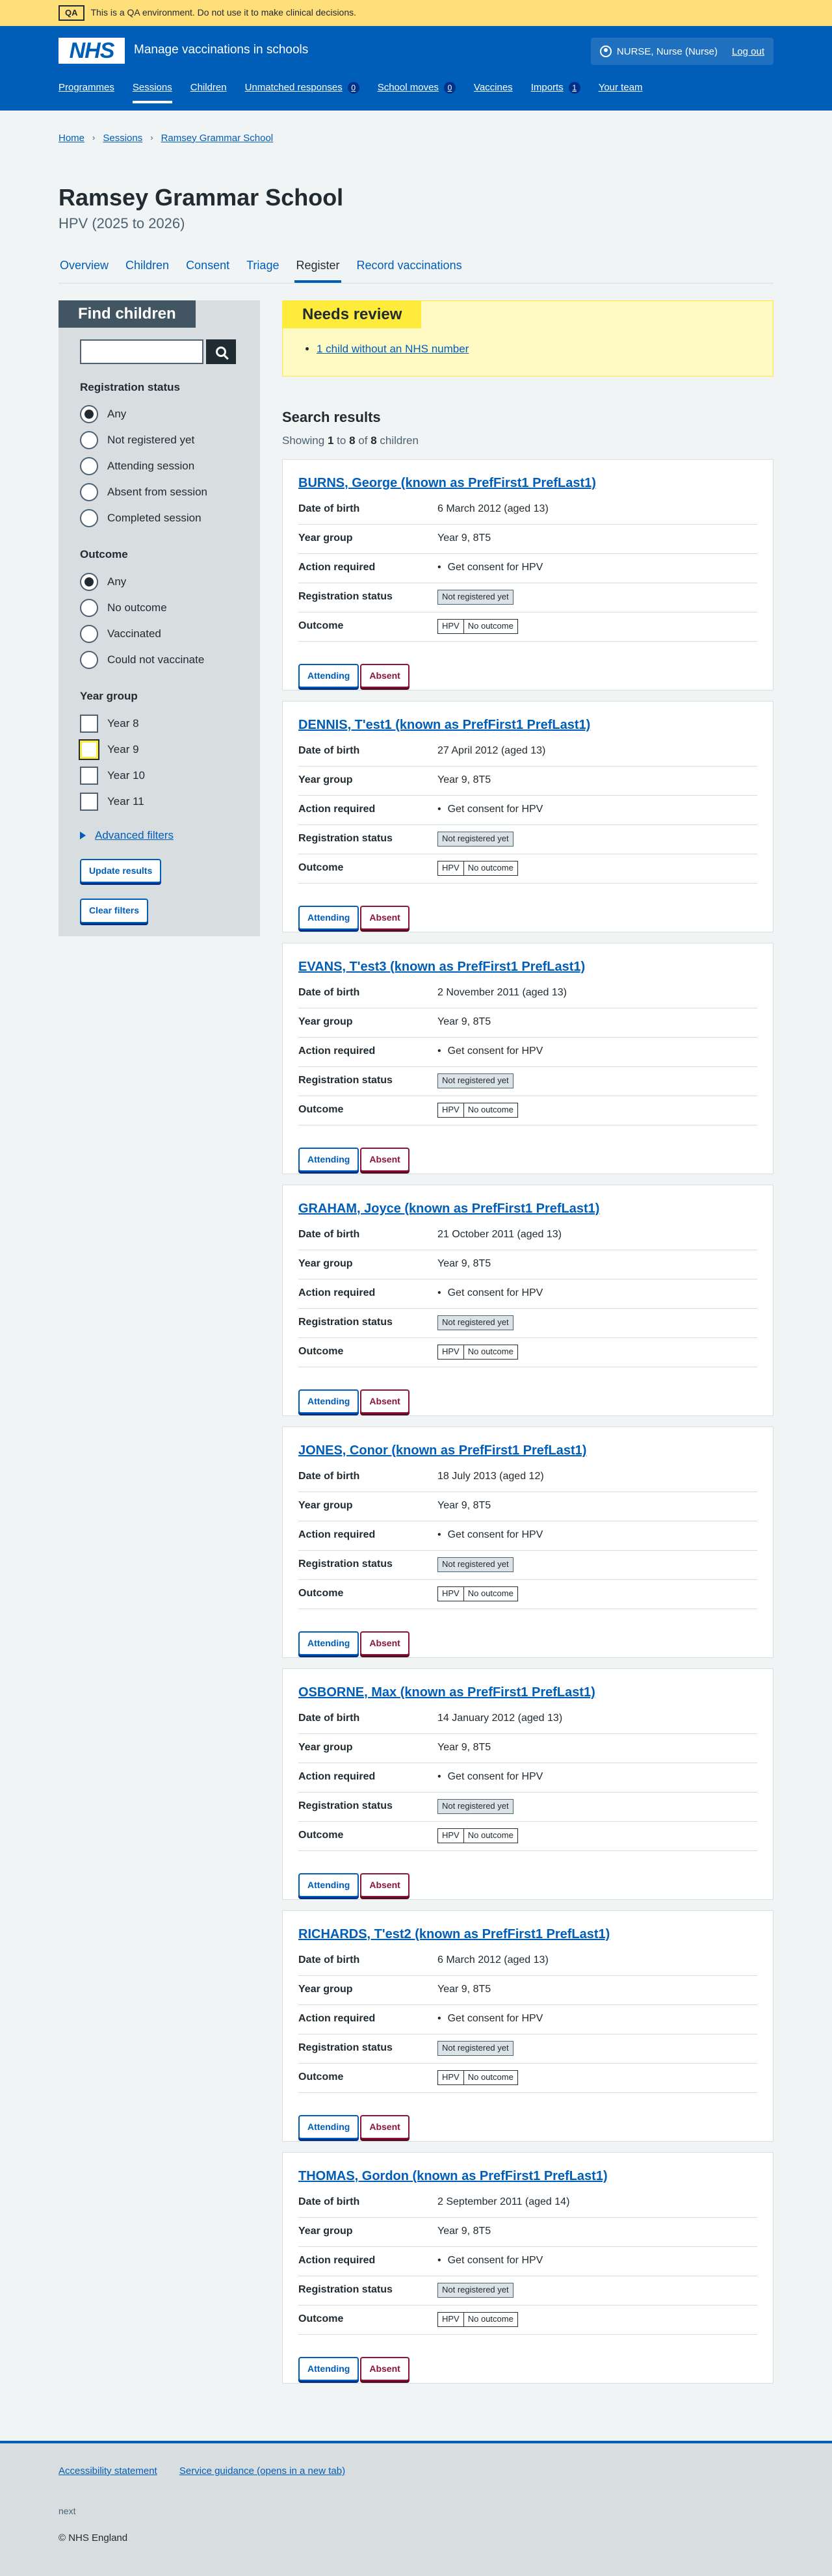 Image resolution: width=832 pixels, height=2576 pixels. Describe the element at coordinates (159, 750) in the screenshot. I see `year-option-9: Year 9` at that location.